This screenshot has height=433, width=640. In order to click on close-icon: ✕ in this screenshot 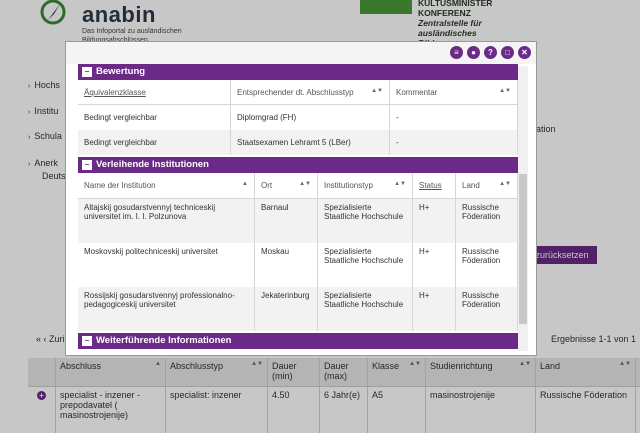, I will do `click(524, 52)`.